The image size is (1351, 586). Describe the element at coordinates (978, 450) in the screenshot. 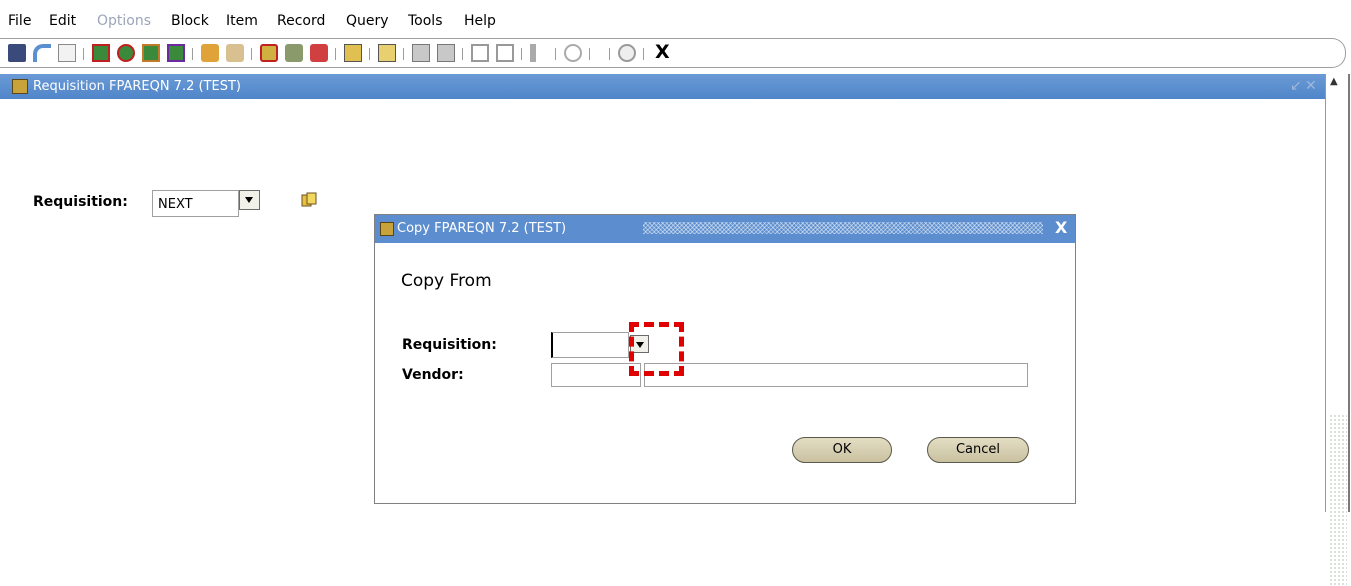

I see `cancel-button: Cancel` at that location.